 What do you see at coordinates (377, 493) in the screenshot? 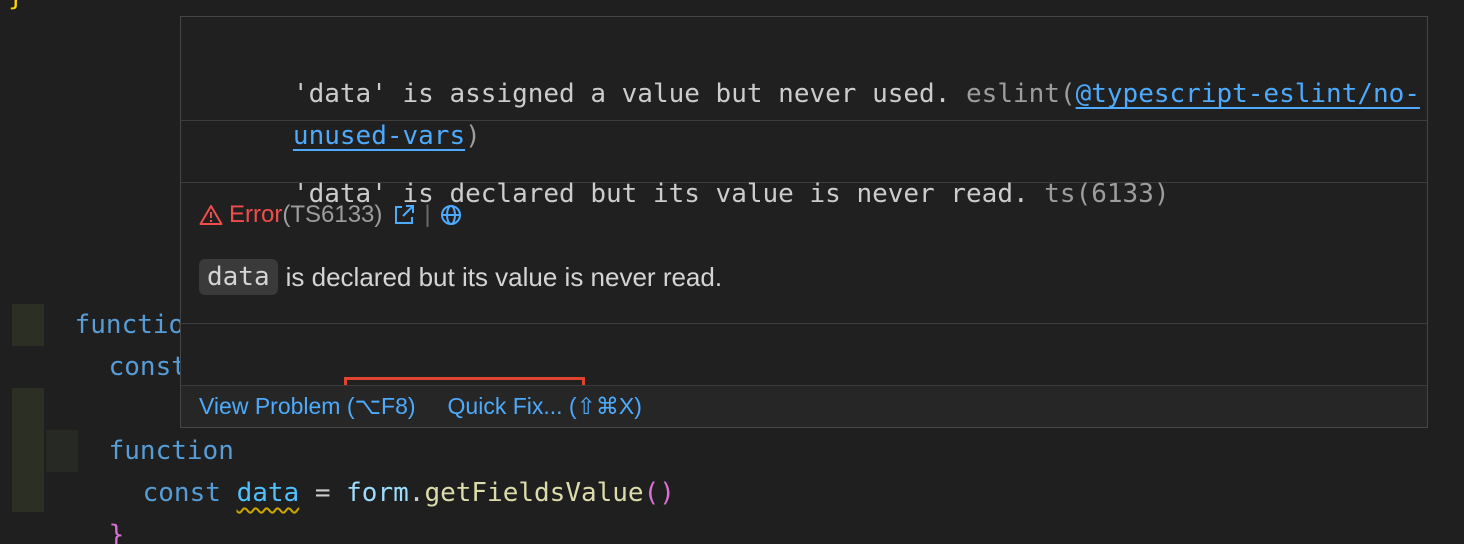
I see `form-object: form` at bounding box center [377, 493].